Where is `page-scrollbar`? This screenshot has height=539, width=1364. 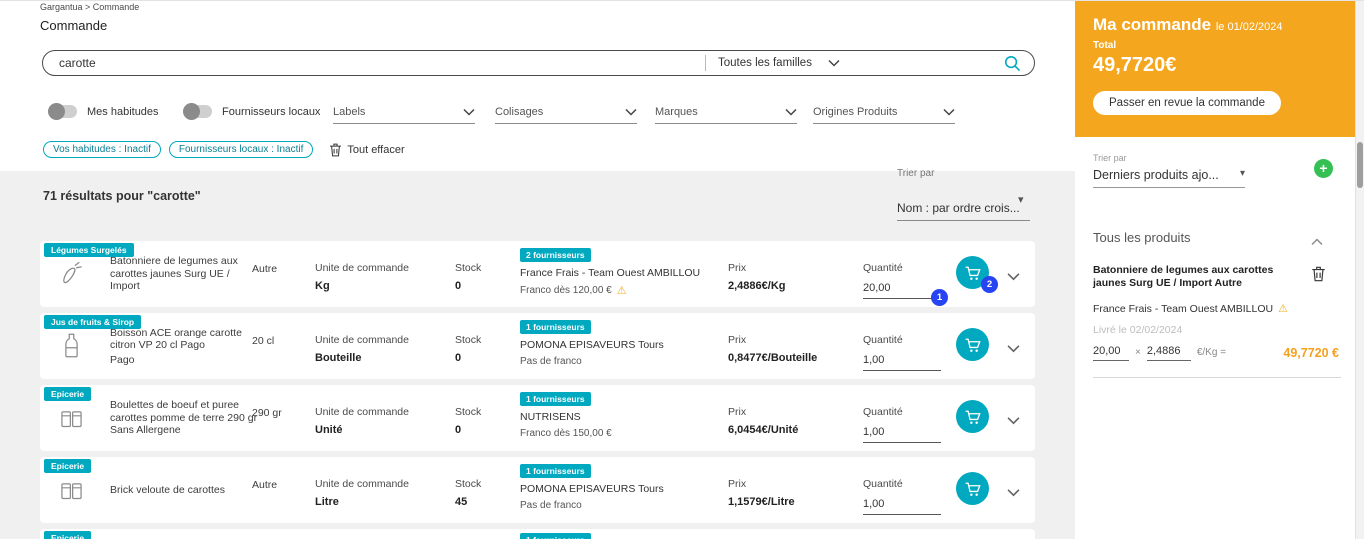 page-scrollbar is located at coordinates (1359, 270).